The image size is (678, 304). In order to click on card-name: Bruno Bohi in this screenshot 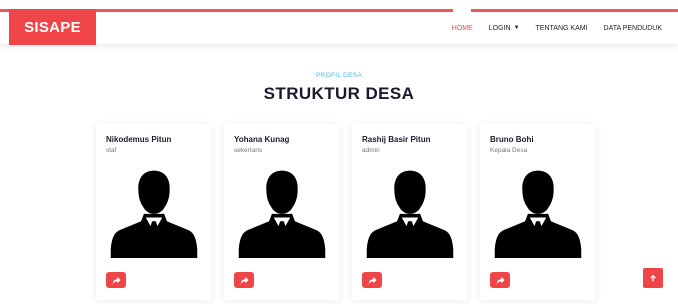, I will do `click(512, 139)`.